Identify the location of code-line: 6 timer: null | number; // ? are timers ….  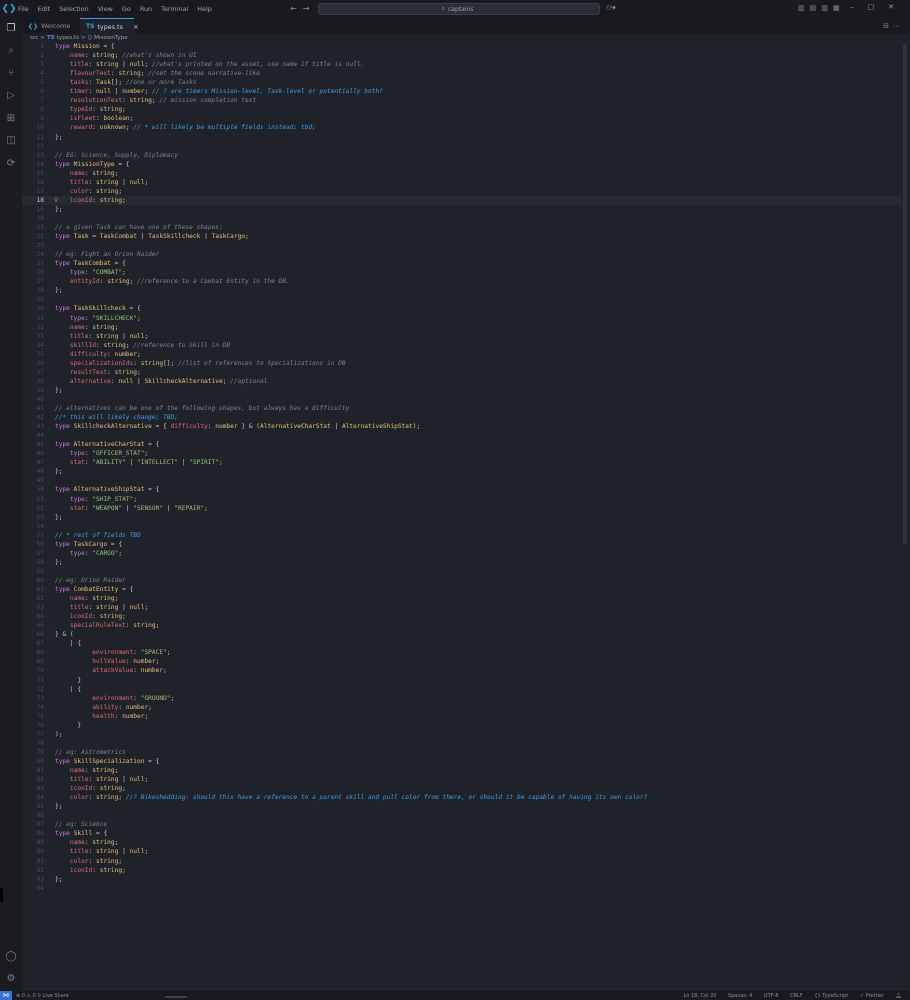
(462, 91).